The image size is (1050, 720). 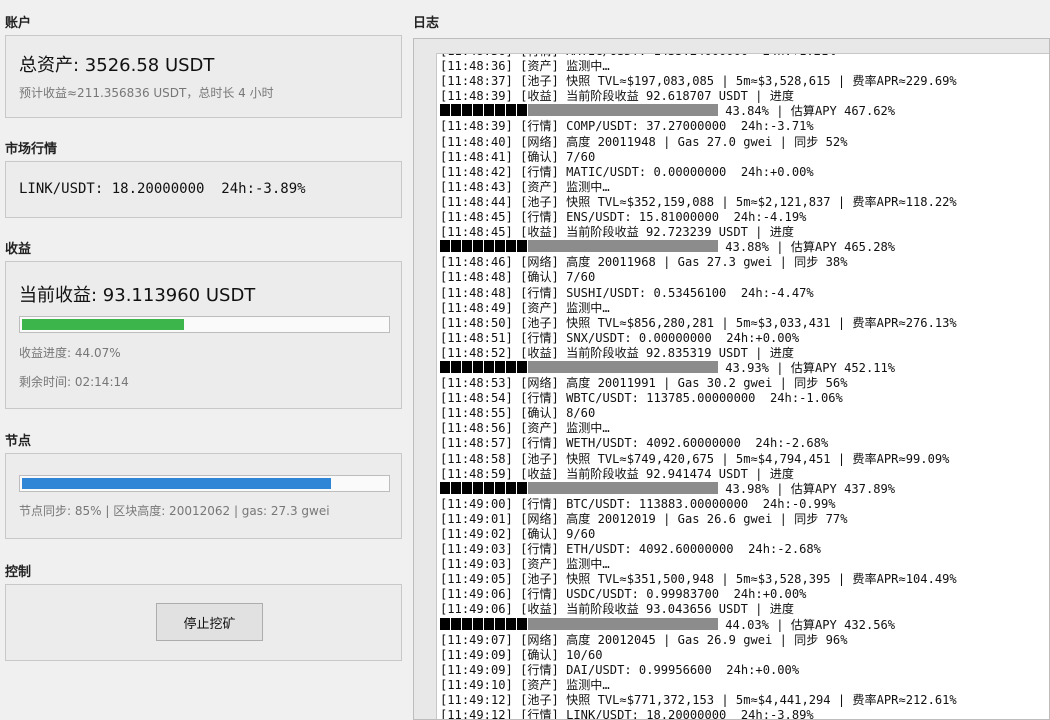 I want to click on earnings-progress-fill, so click(x=103, y=324).